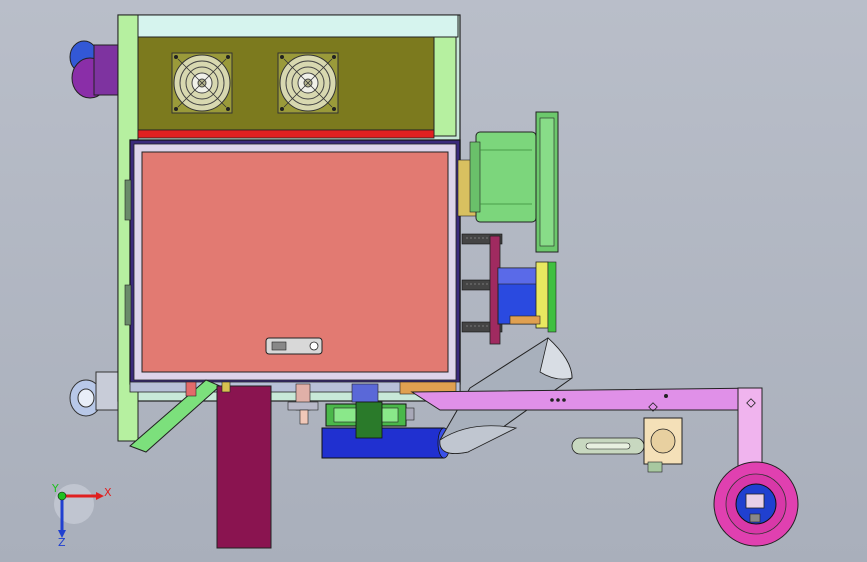  I want to click on fan-left-icon, so click(202, 83).